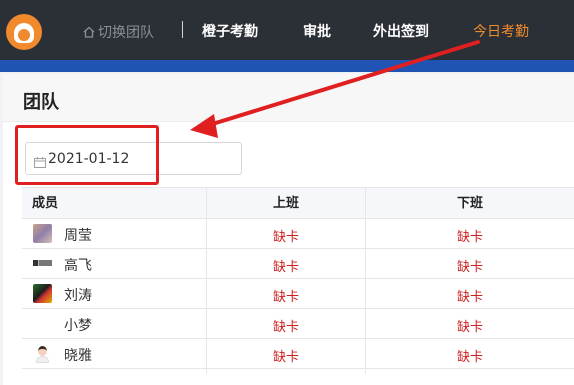 The height and width of the screenshot is (385, 574). Describe the element at coordinates (335, 89) in the screenshot. I see `annotation-arrow` at that location.